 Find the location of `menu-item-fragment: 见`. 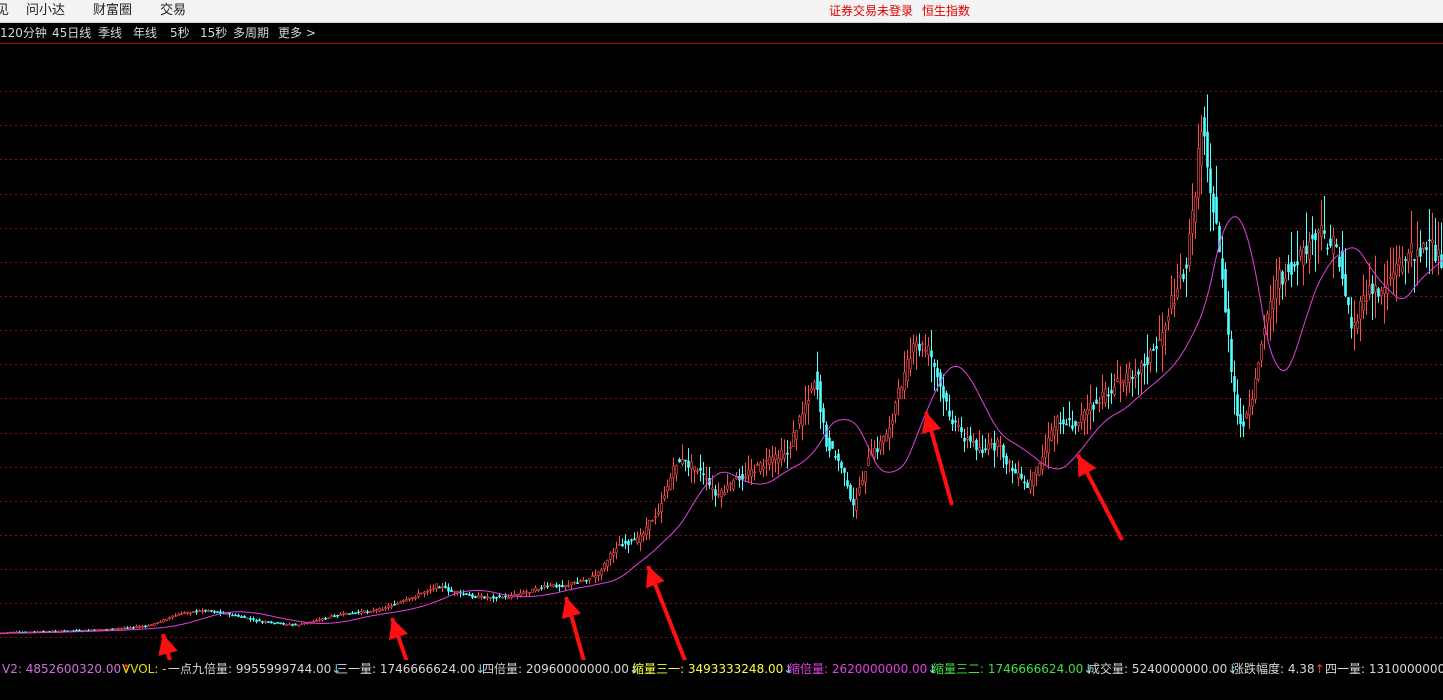

menu-item-fragment: 见 is located at coordinates (4, 11).